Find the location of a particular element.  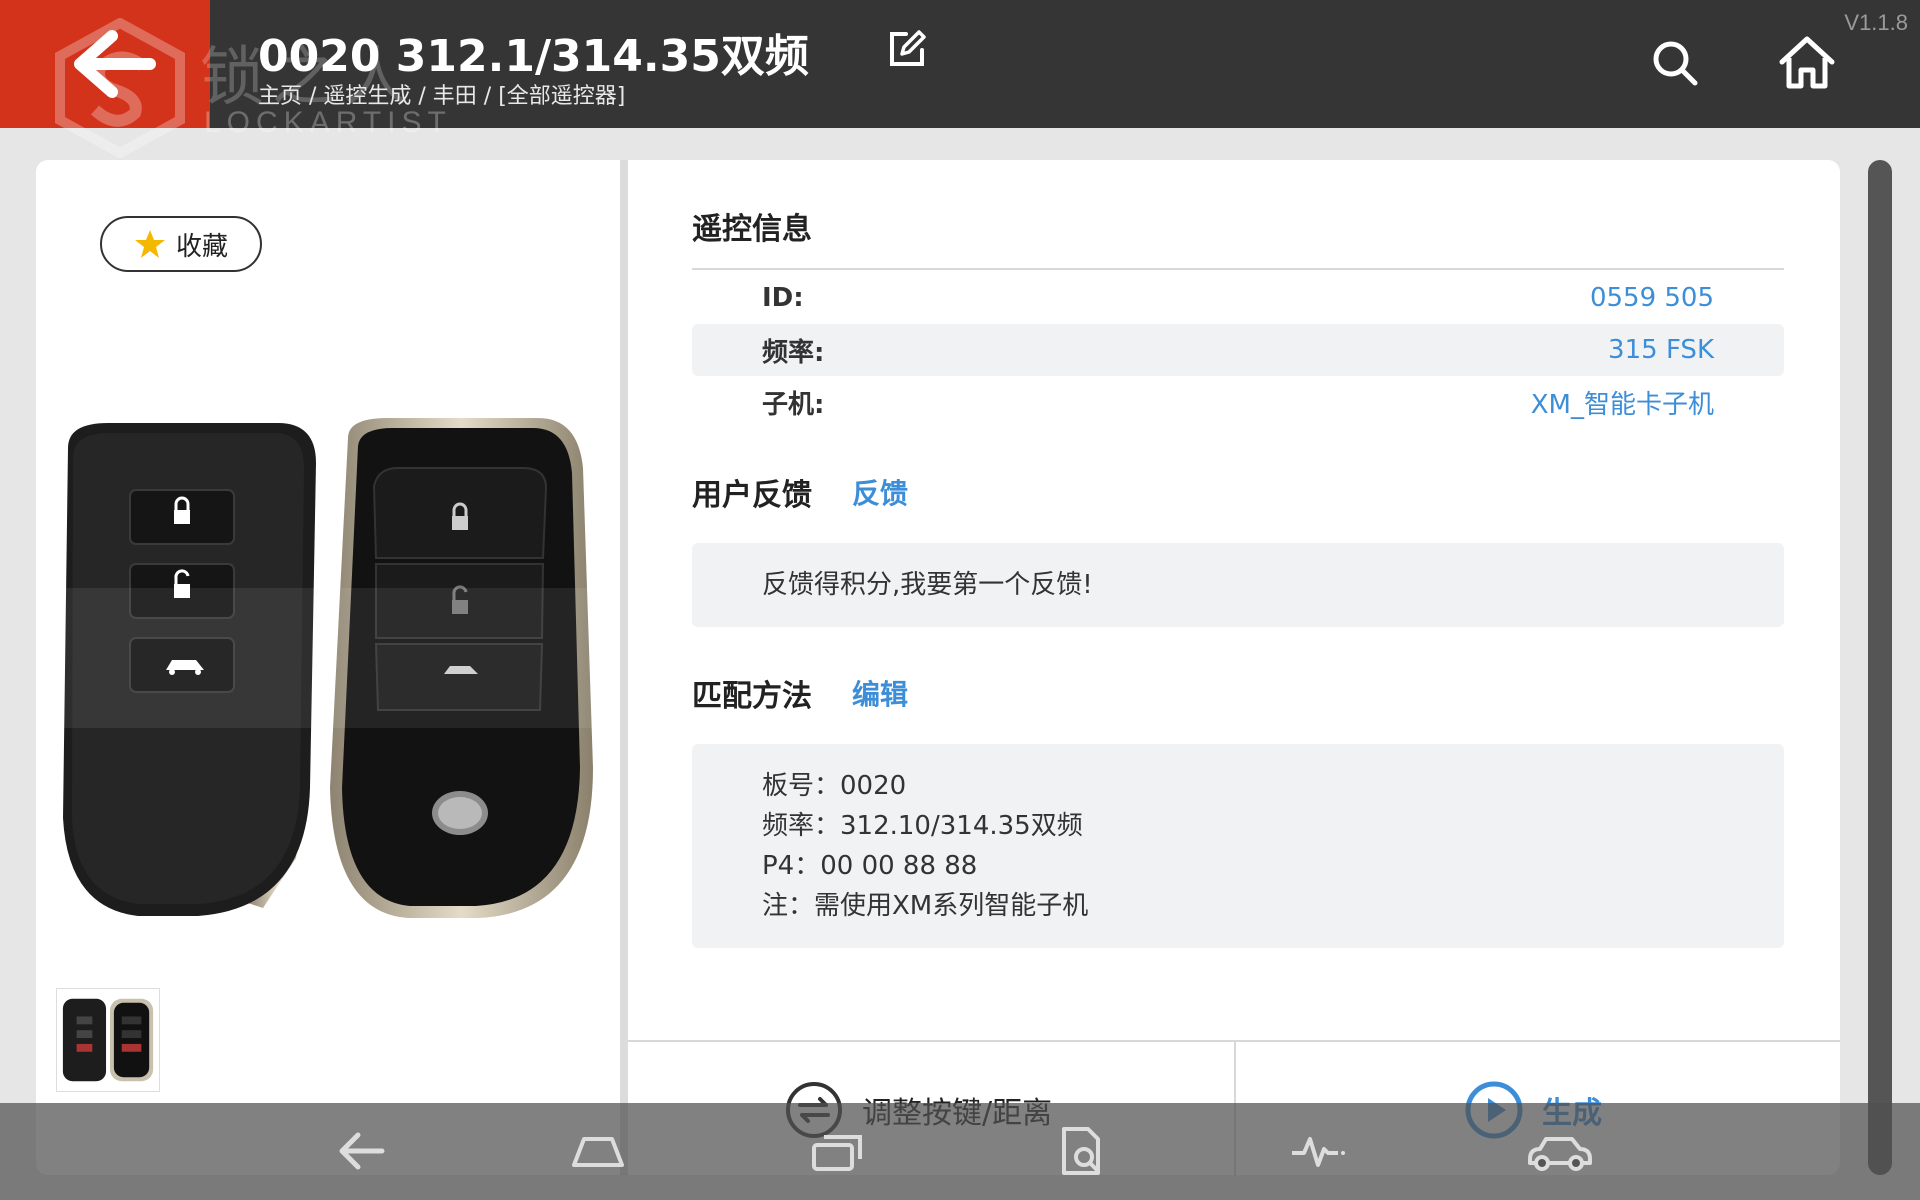

edit-icon is located at coordinates (907, 49).